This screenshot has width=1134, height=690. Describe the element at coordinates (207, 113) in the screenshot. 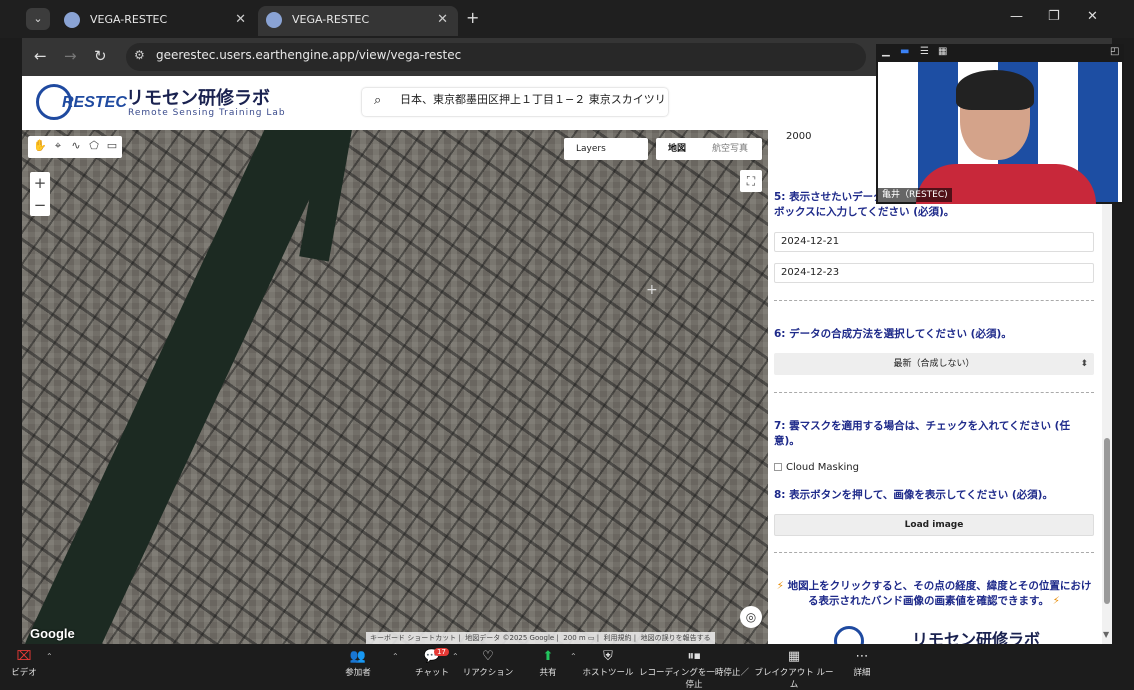

I see `lab-subtitle: Remote Sensing Training Lab` at that location.